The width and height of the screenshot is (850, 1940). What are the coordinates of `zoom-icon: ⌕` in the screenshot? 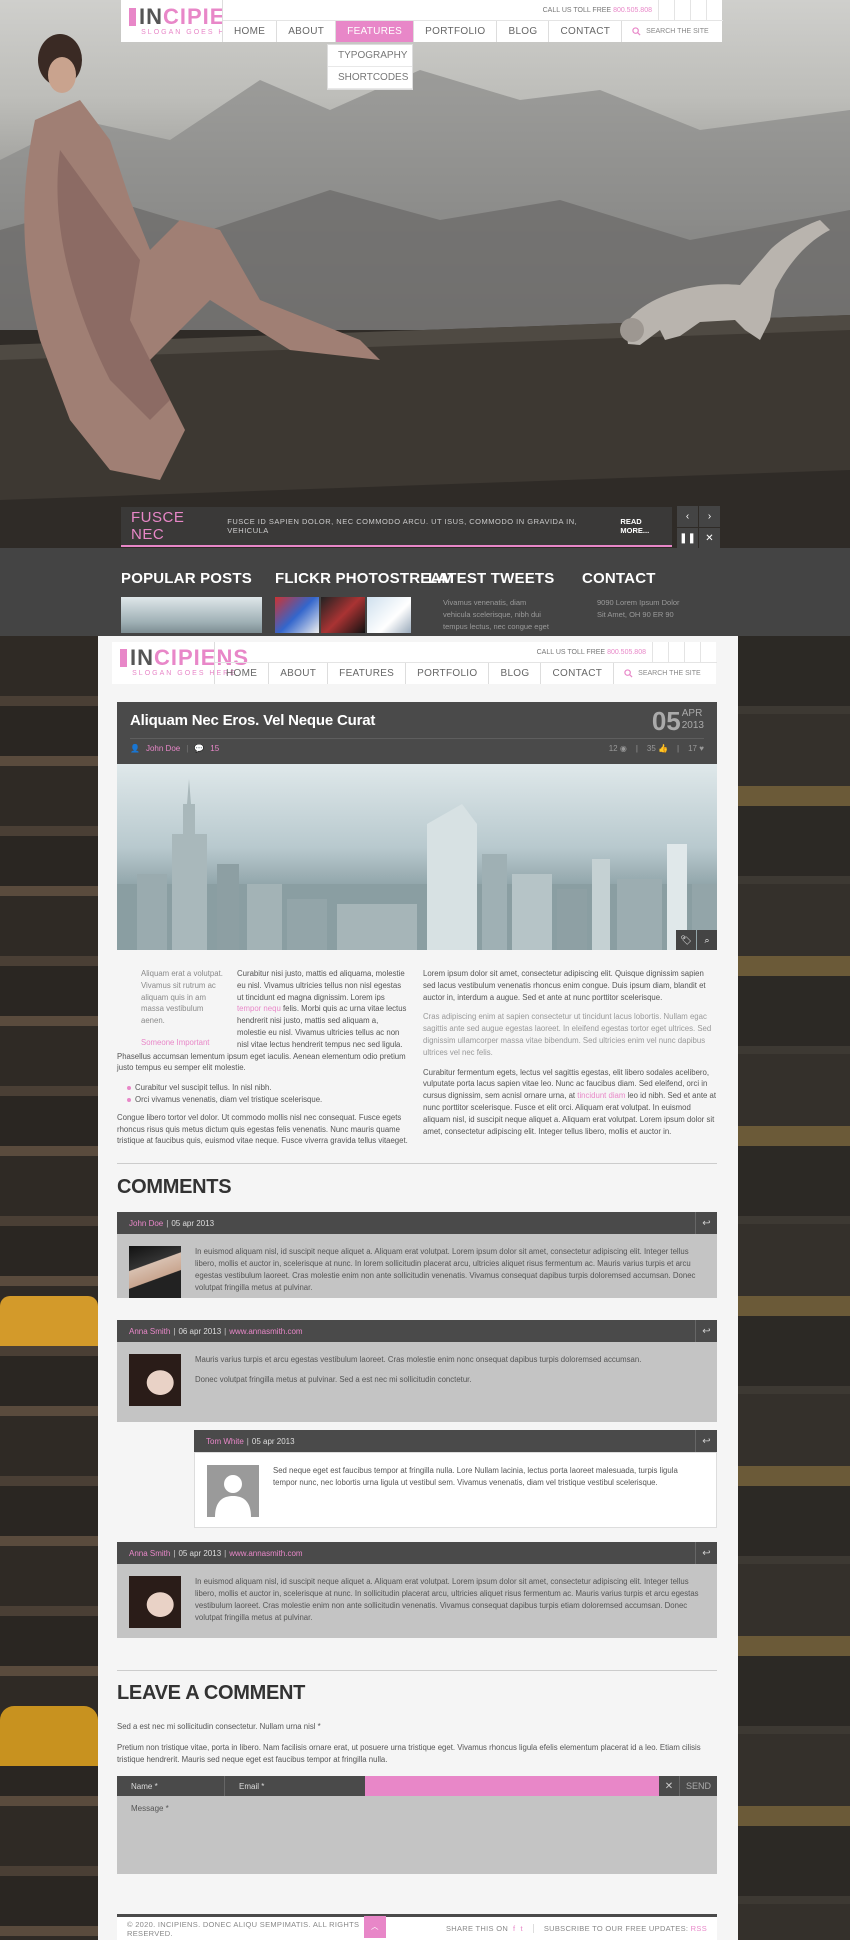 It's located at (707, 940).